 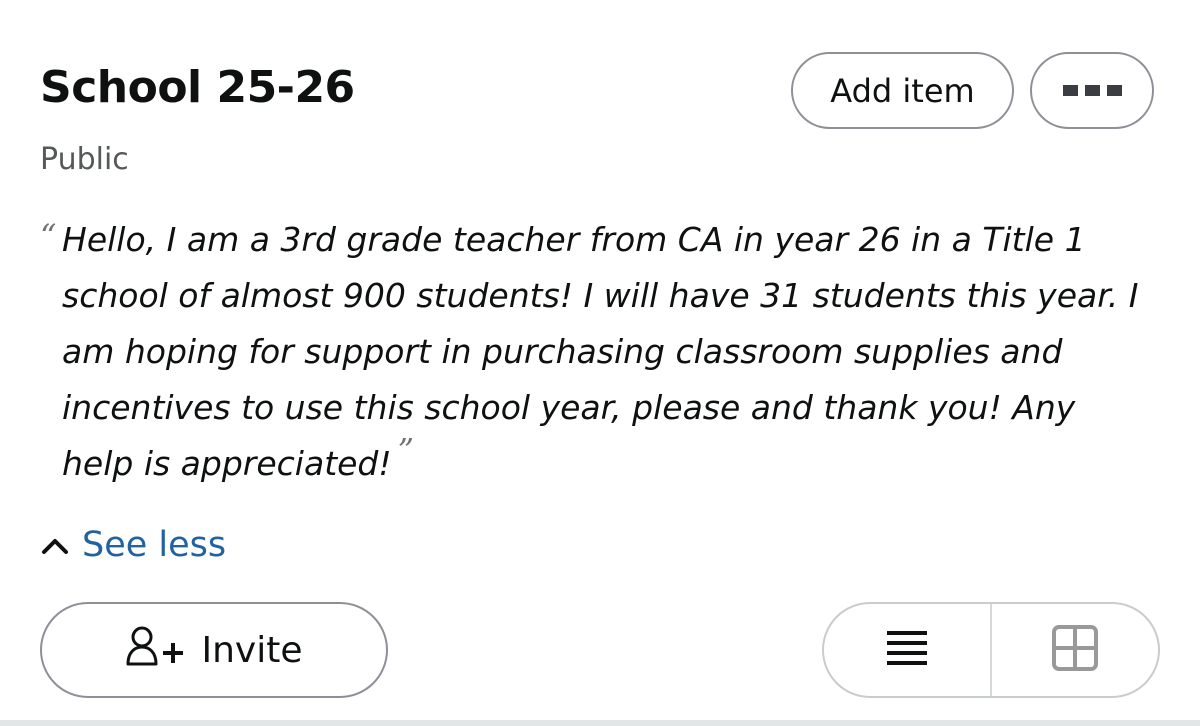 I want to click on see-less-link: See less, so click(x=133, y=545).